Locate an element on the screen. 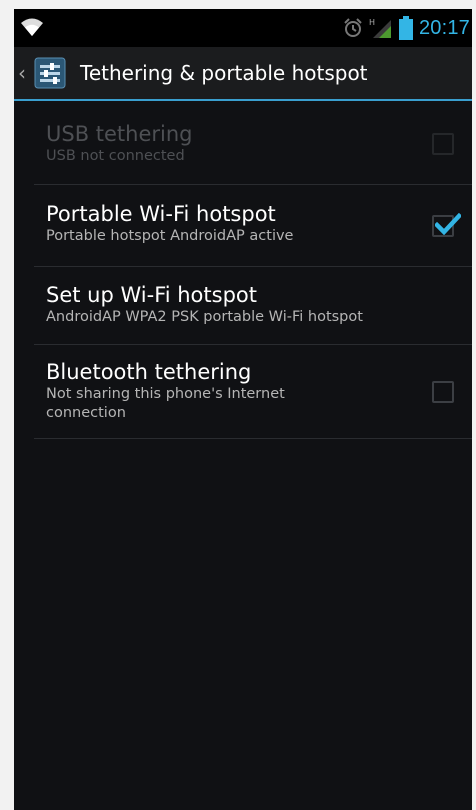 Image resolution: width=476 pixels, height=810 pixels. svg-text: H is located at coordinates (372, 22).